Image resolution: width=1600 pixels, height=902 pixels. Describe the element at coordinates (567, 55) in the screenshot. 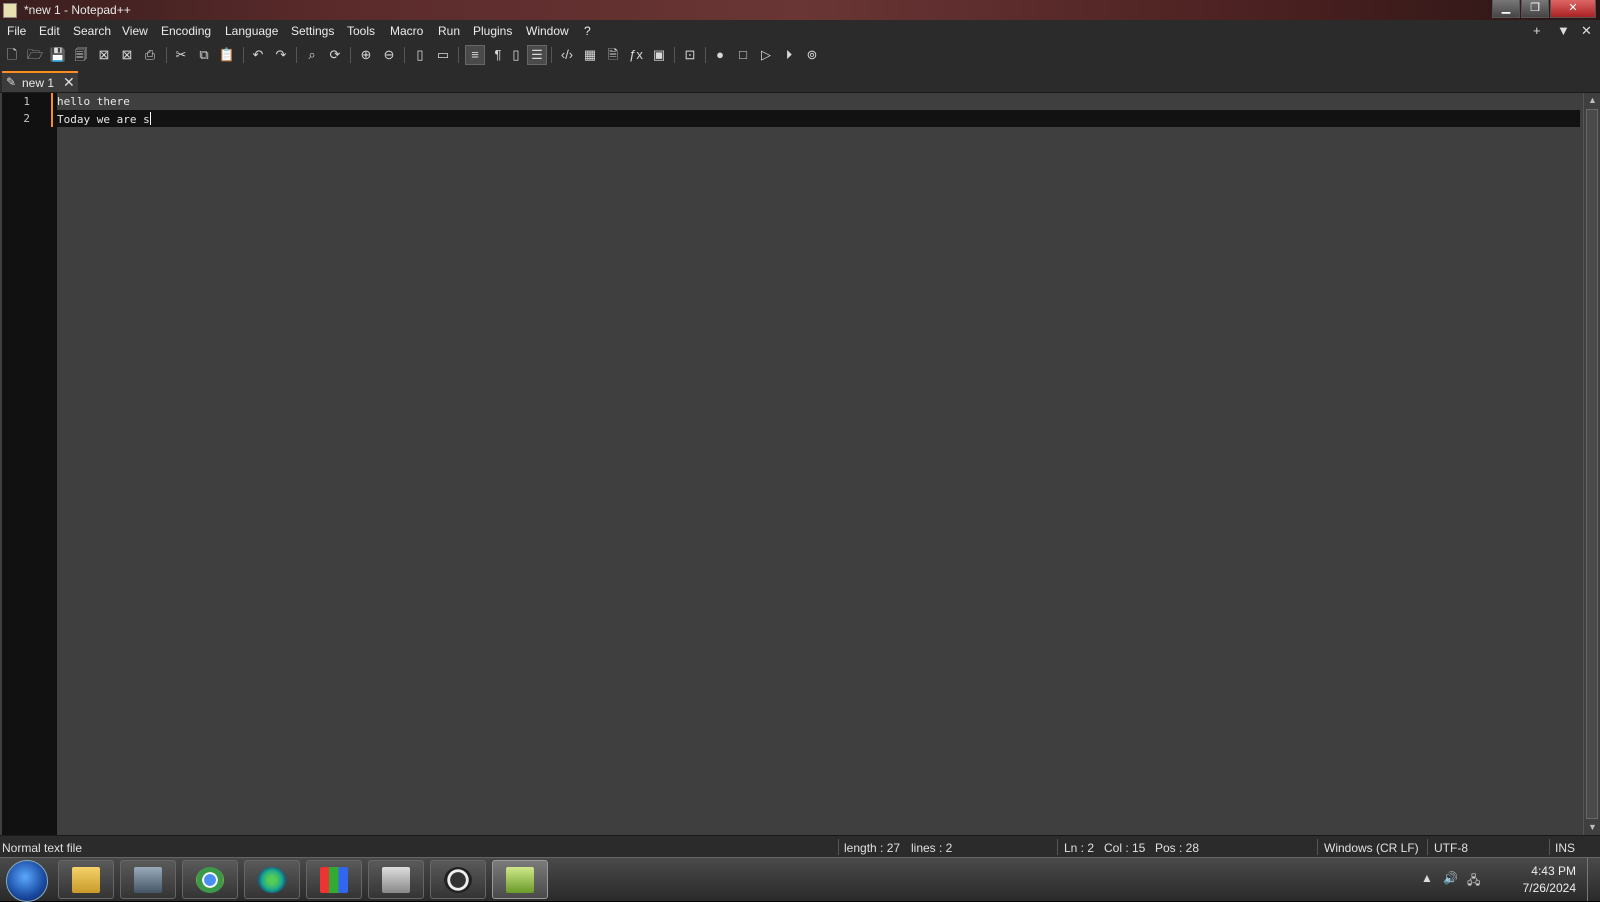

I see `udl-icon: ‹/›` at that location.